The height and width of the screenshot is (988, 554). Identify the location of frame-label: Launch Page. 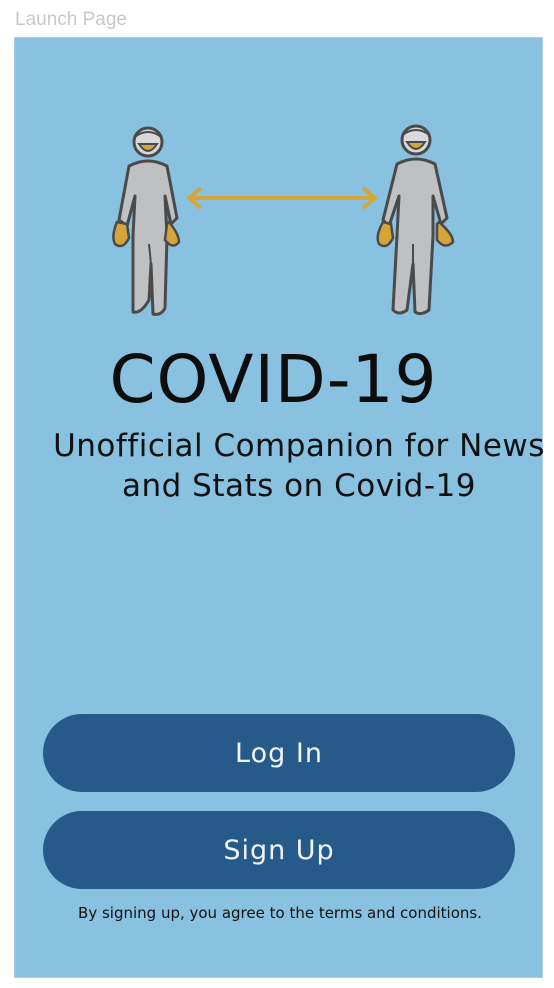
(71, 19).